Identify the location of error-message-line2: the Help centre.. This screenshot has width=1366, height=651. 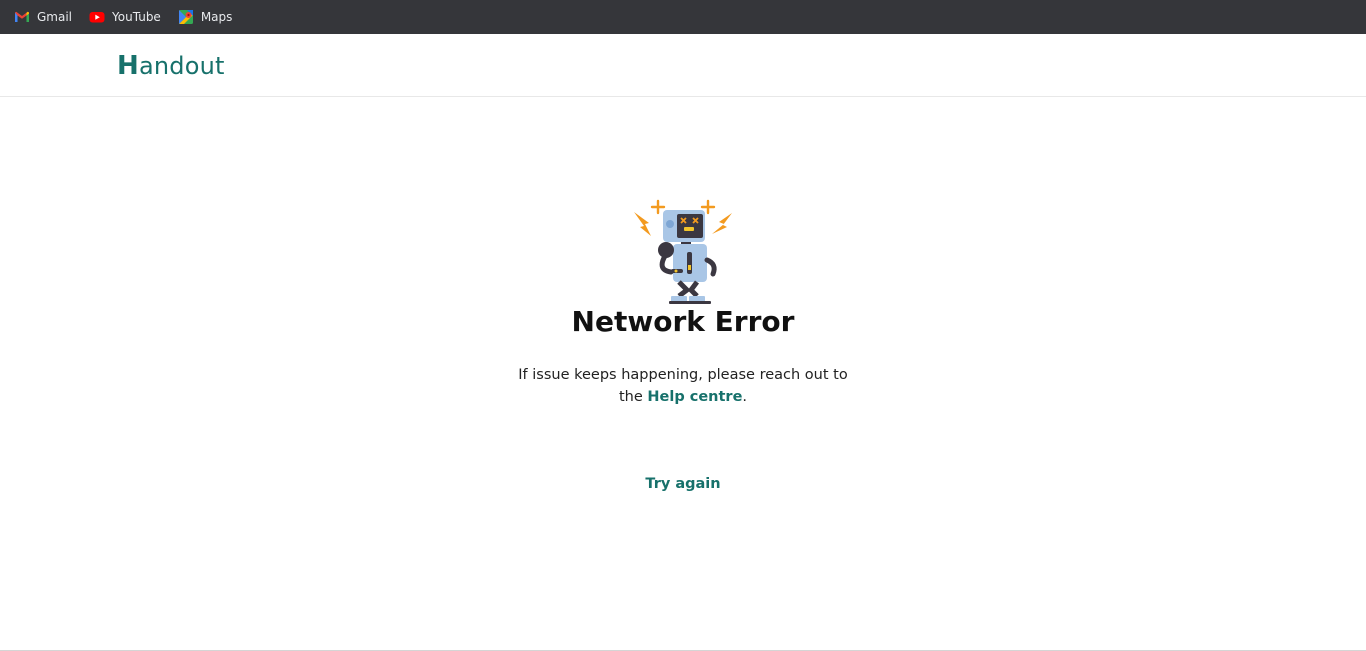
(683, 397).